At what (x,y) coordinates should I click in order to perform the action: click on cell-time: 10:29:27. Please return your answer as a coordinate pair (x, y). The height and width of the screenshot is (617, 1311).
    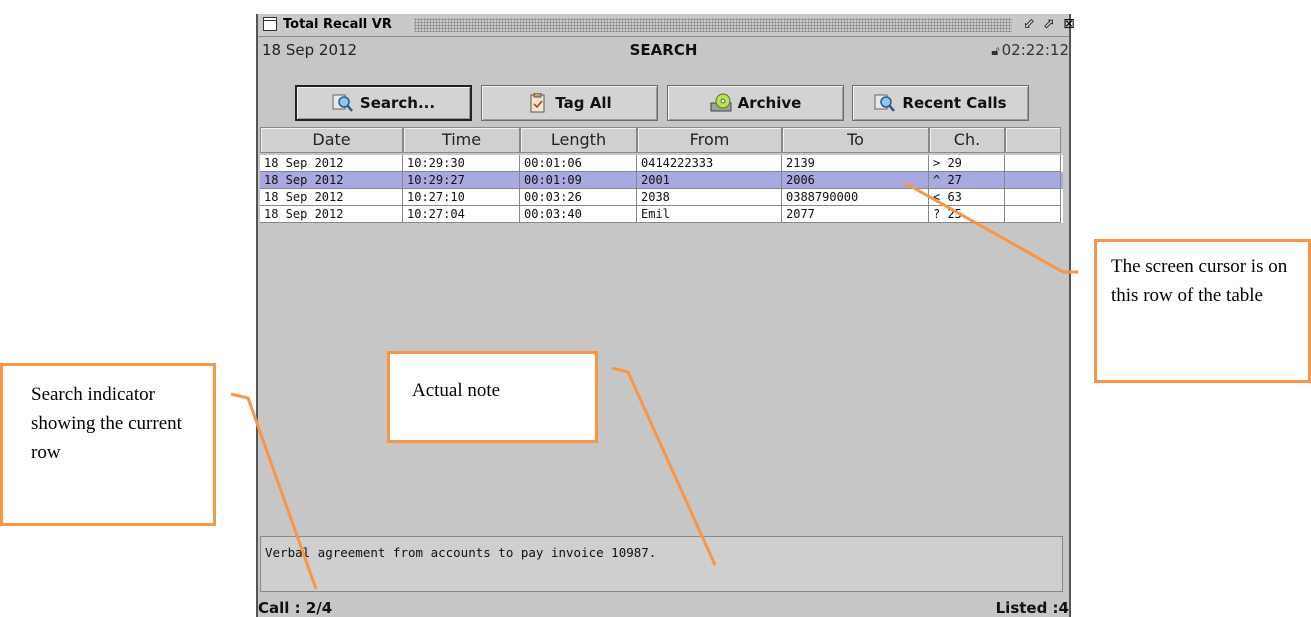
    Looking at the image, I should click on (461, 180).